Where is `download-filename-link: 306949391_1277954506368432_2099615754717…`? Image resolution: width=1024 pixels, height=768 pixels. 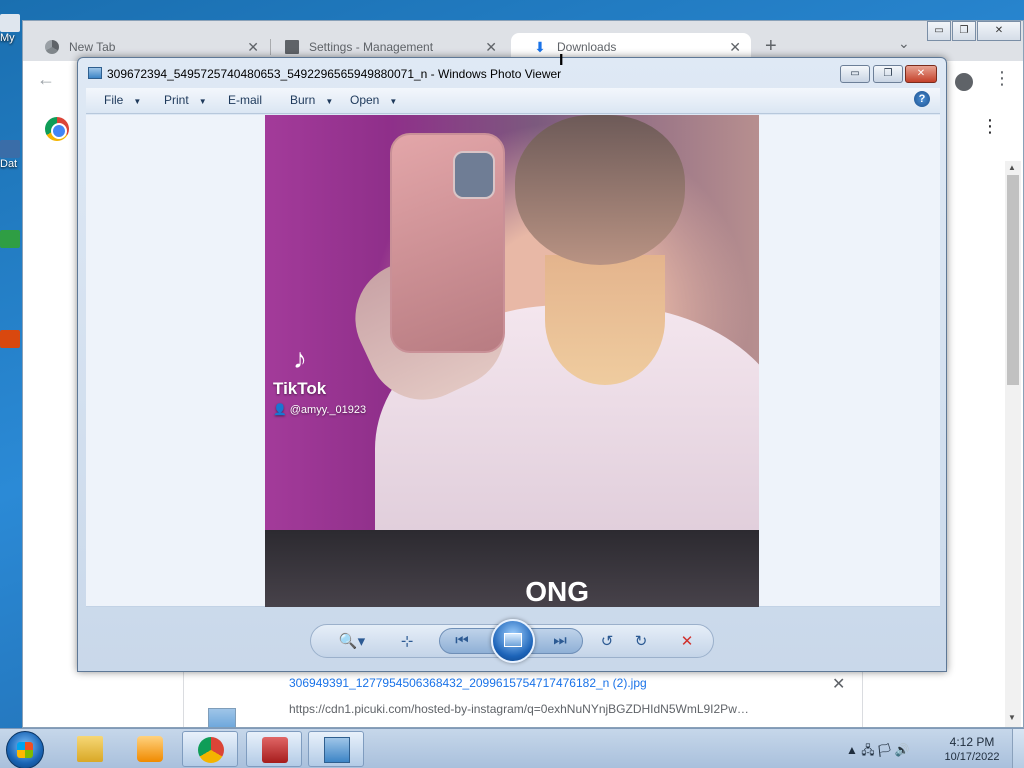 download-filename-link: 306949391_1277954506368432_2099615754717… is located at coordinates (468, 683).